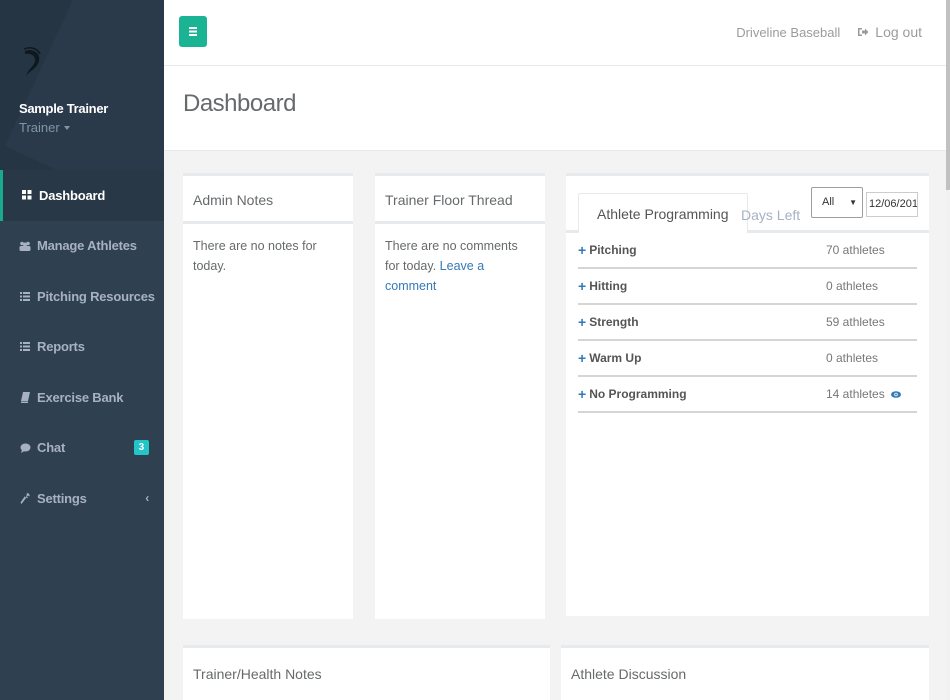  Describe the element at coordinates (615, 358) in the screenshot. I see `program-name: Warm Up` at that location.